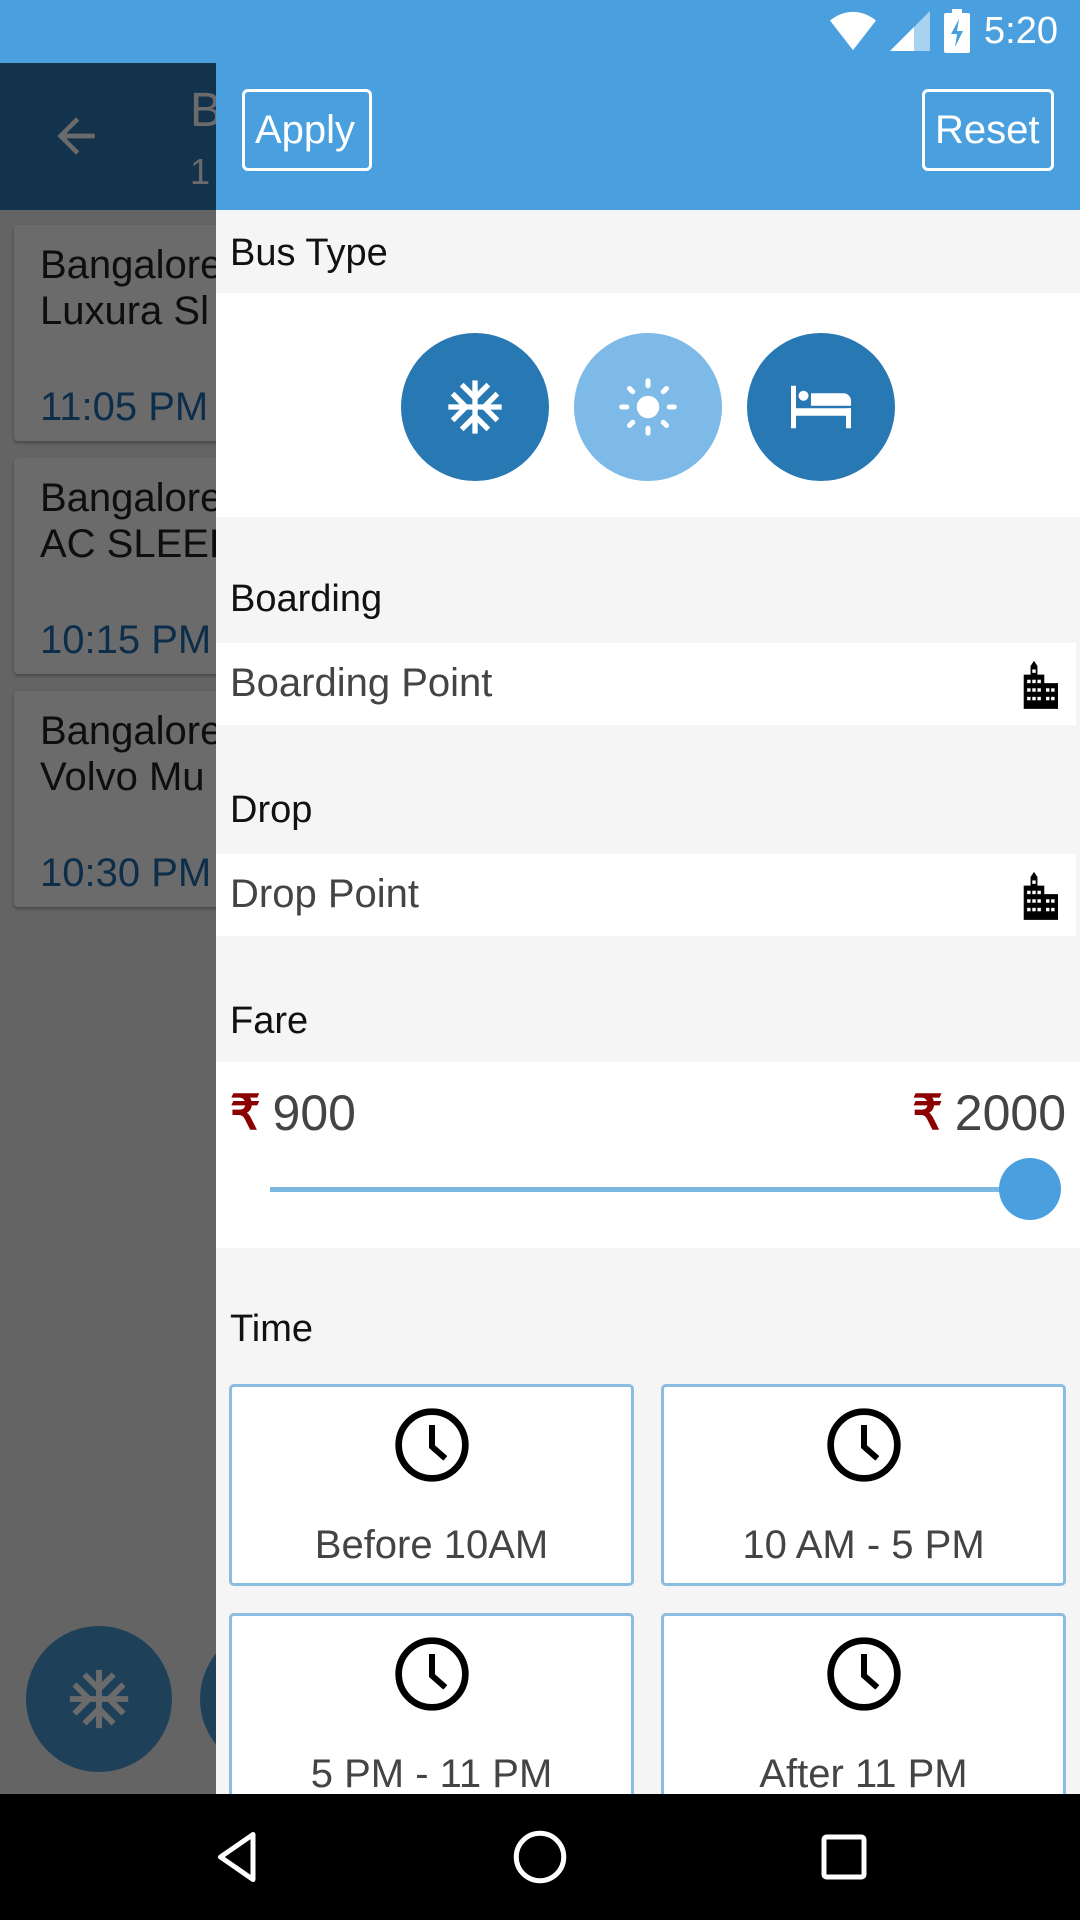 The image size is (1080, 1920). I want to click on recents-nav-icon, so click(844, 1857).